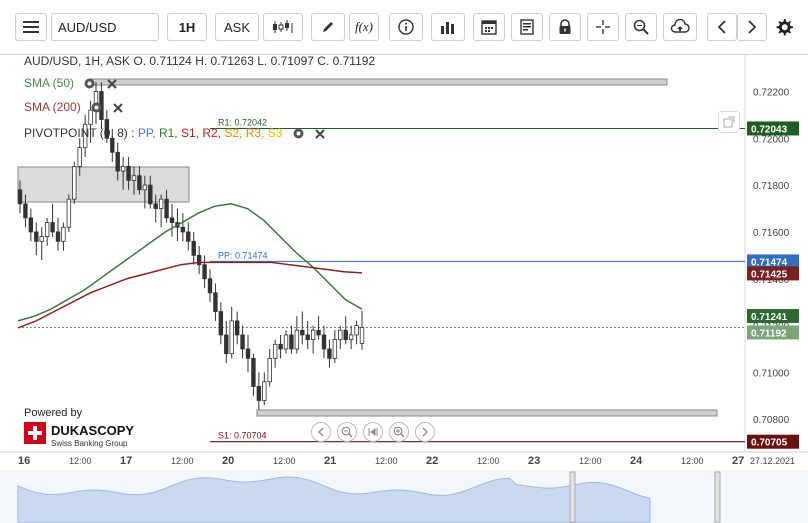  I want to click on lock-button, so click(565, 27).